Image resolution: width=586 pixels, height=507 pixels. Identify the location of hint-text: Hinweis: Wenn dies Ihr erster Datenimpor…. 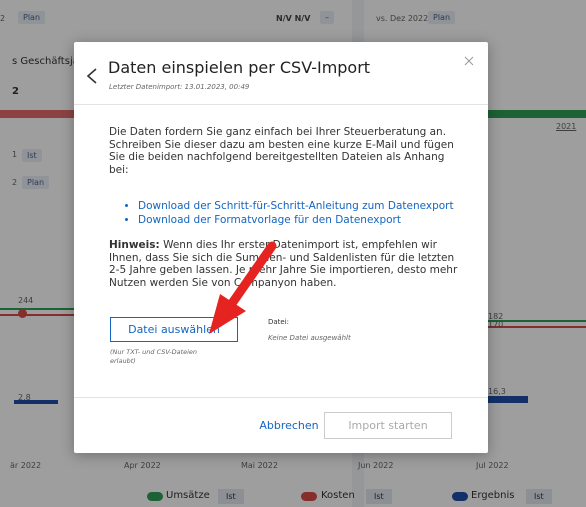
(284, 264).